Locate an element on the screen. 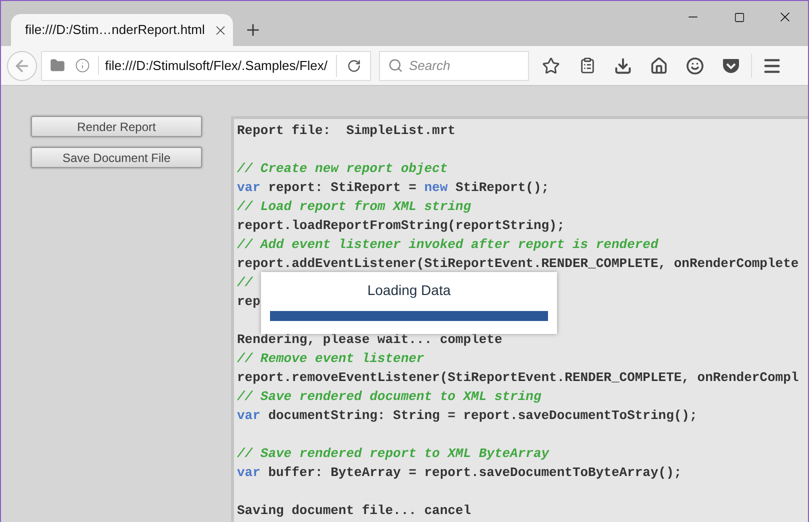 The height and width of the screenshot is (522, 809). search-icon is located at coordinates (395, 65).